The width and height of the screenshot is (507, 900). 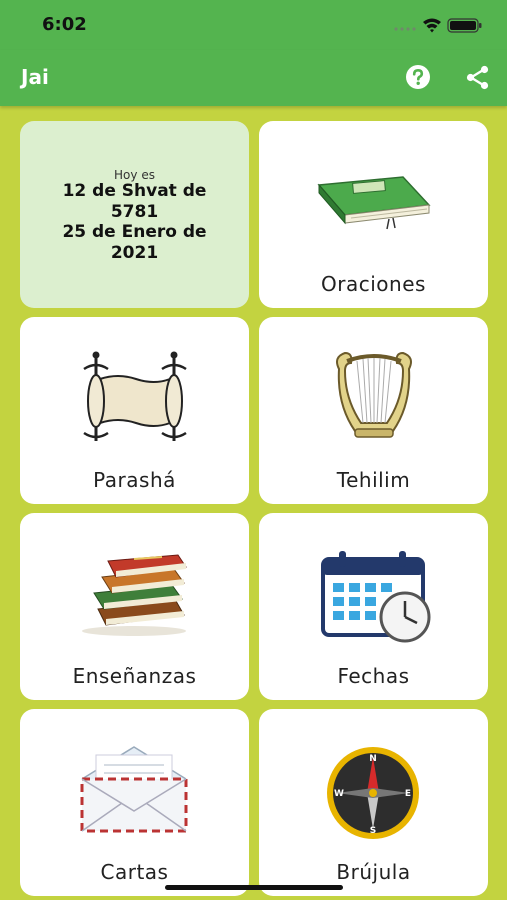 I want to click on help-circle-icon, so click(x=418, y=77).